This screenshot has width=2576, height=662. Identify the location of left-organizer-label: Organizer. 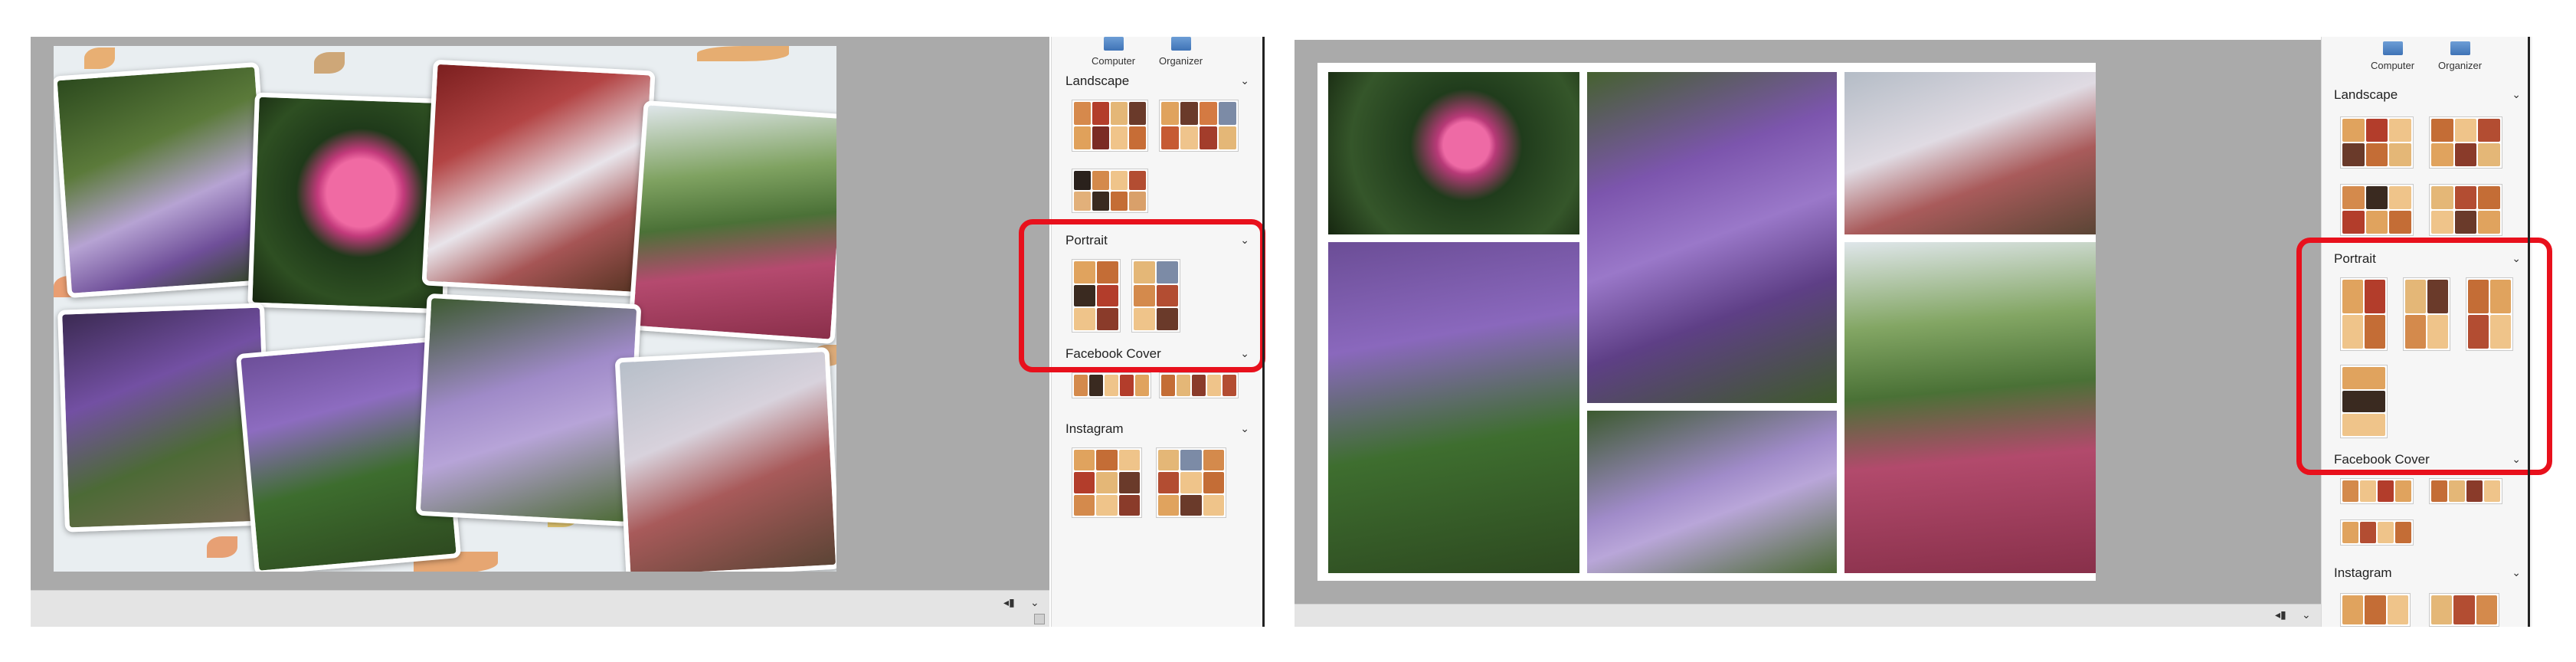
(1181, 61).